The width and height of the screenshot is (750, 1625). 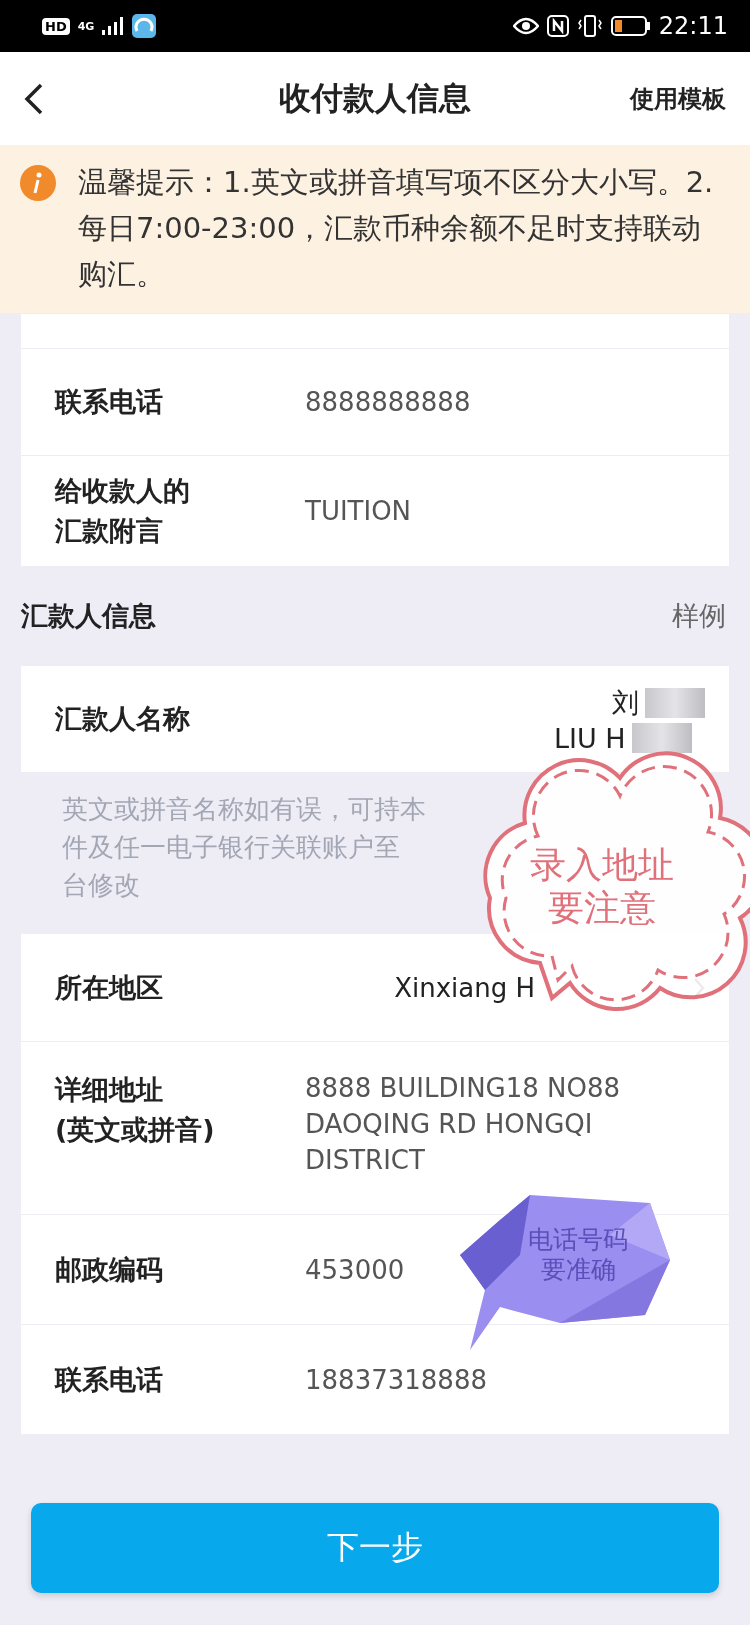 What do you see at coordinates (589, 26) in the screenshot?
I see `vibrate-icon` at bounding box center [589, 26].